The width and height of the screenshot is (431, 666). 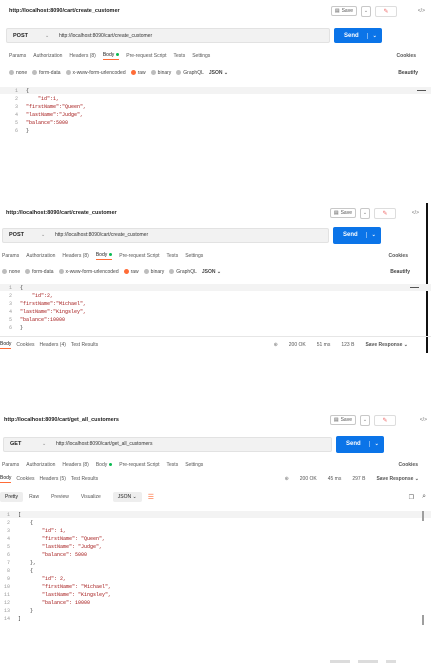 I want to click on view-visualize-button: Visualize, so click(x=91, y=497).